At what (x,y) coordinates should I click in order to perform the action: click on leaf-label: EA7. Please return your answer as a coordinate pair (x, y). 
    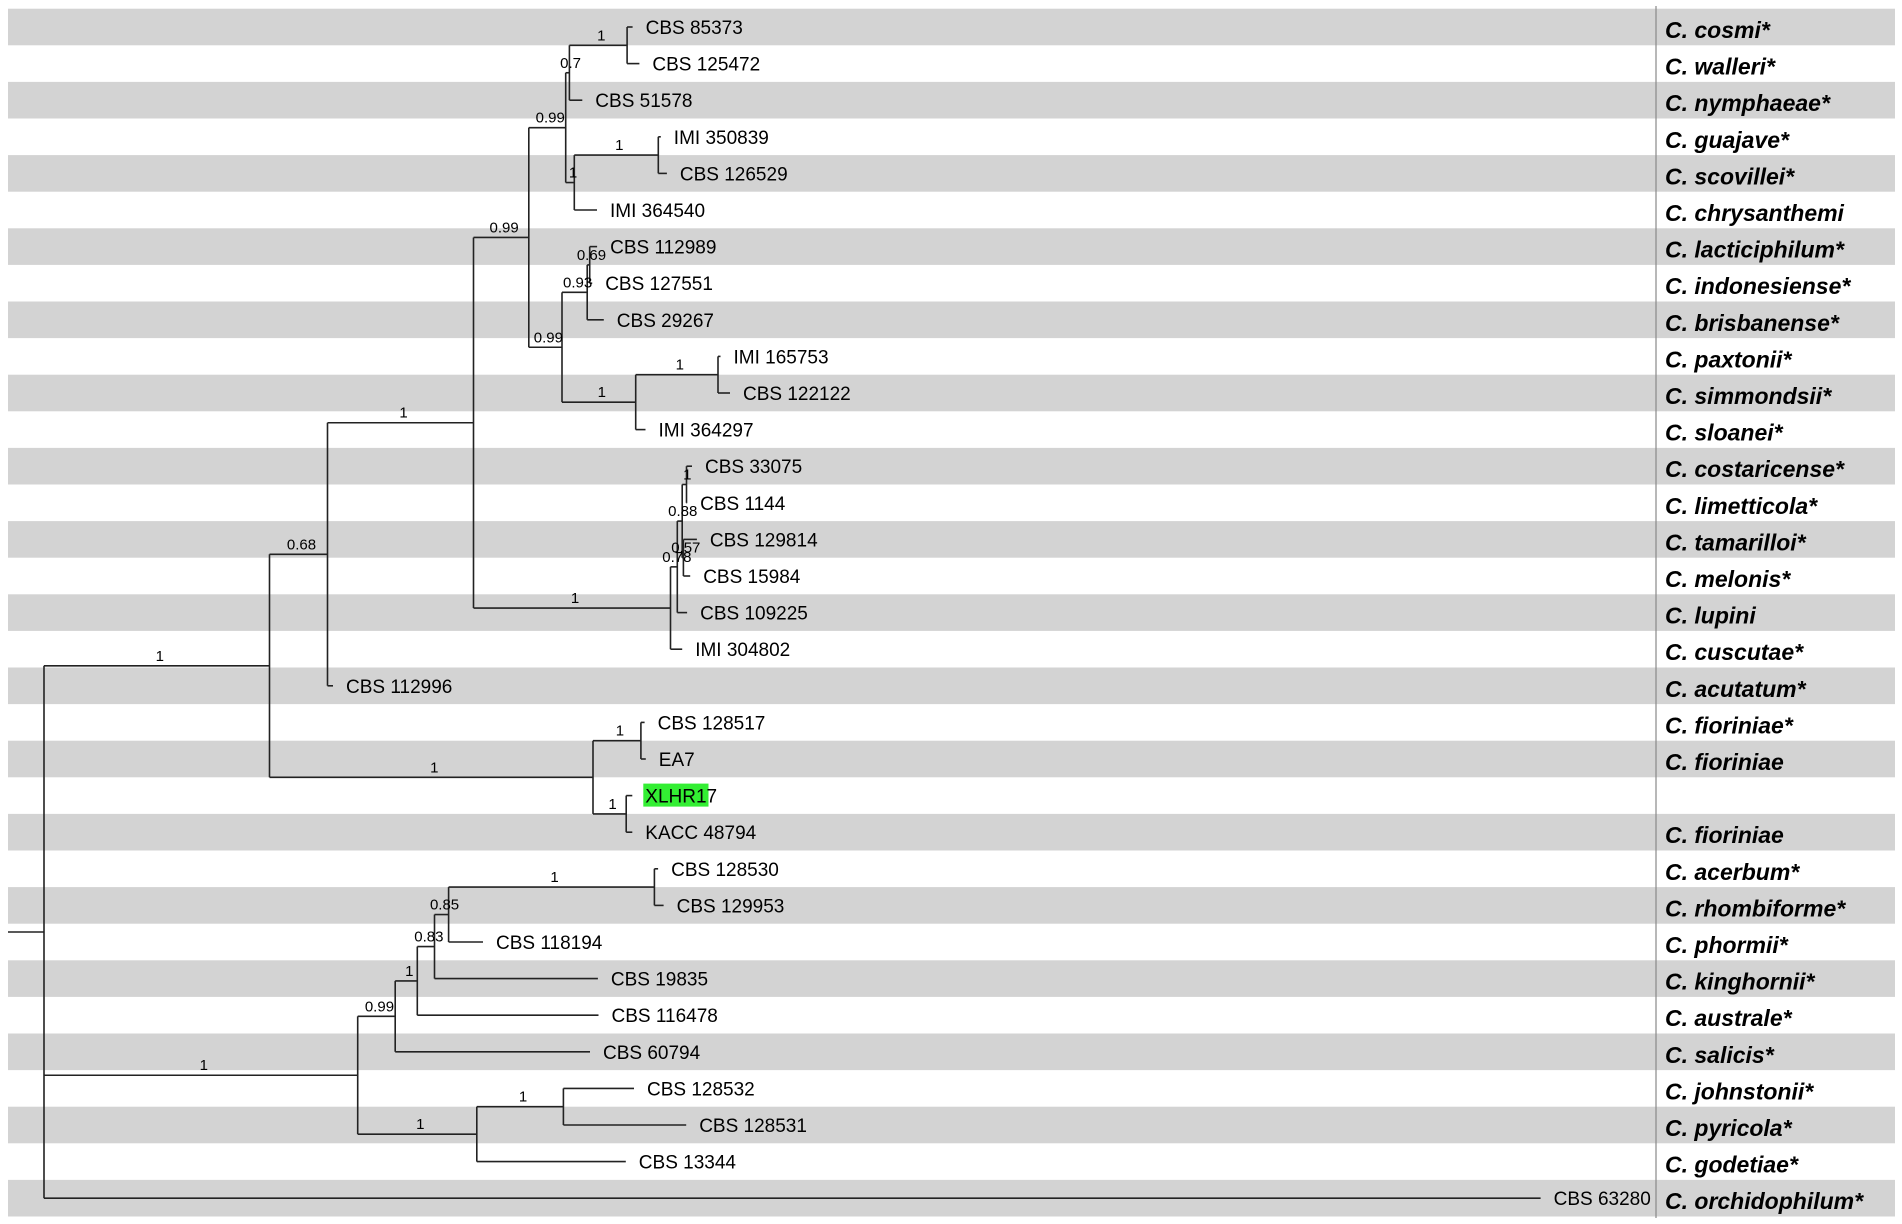
    Looking at the image, I should click on (677, 760).